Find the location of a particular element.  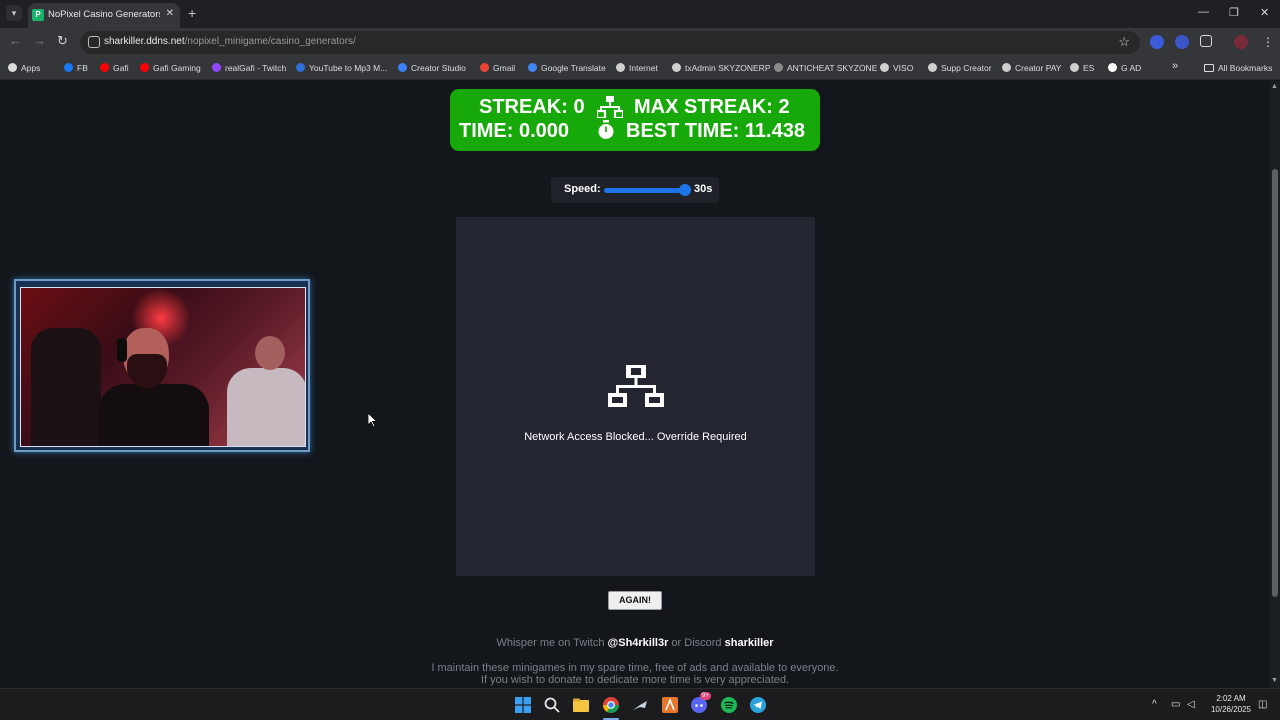

notification-bell-icon: ◫ is located at coordinates (1262, 704).